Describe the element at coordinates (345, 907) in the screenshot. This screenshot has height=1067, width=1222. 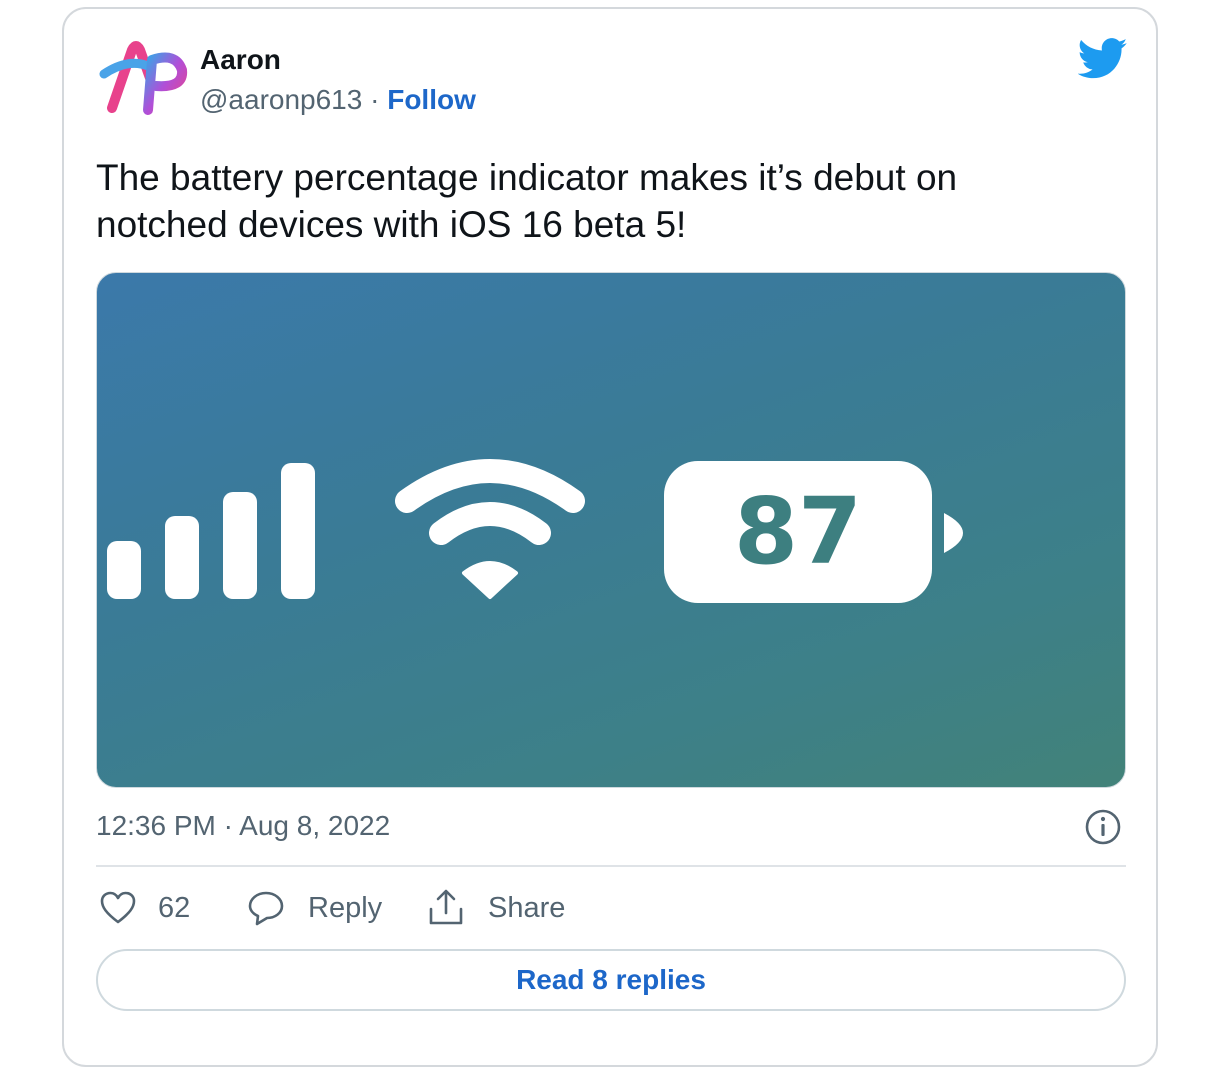
I see `reply-label: Reply` at that location.